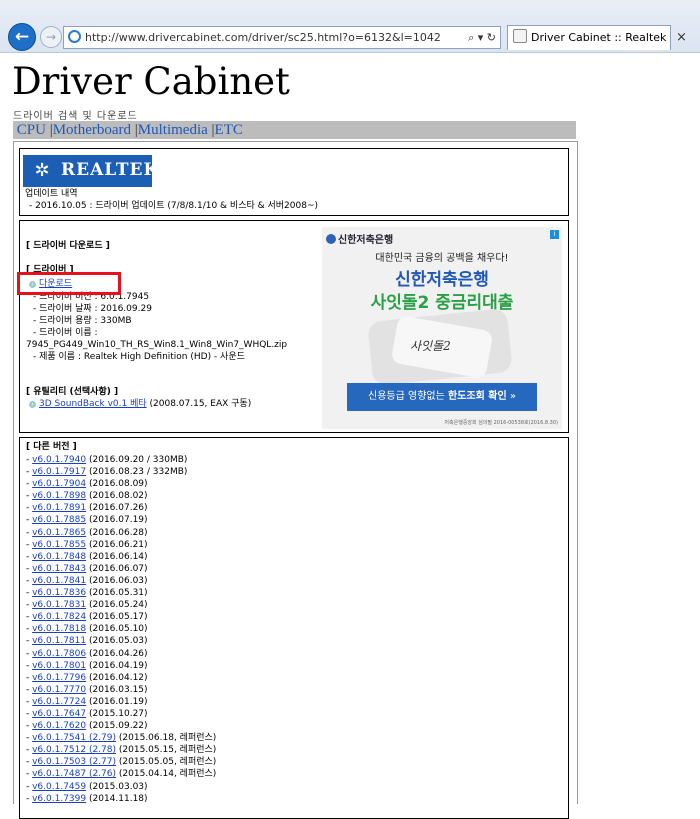 This screenshot has width=700, height=819. Describe the element at coordinates (118, 713) in the screenshot. I see `version-note: (2015.10.27)` at that location.